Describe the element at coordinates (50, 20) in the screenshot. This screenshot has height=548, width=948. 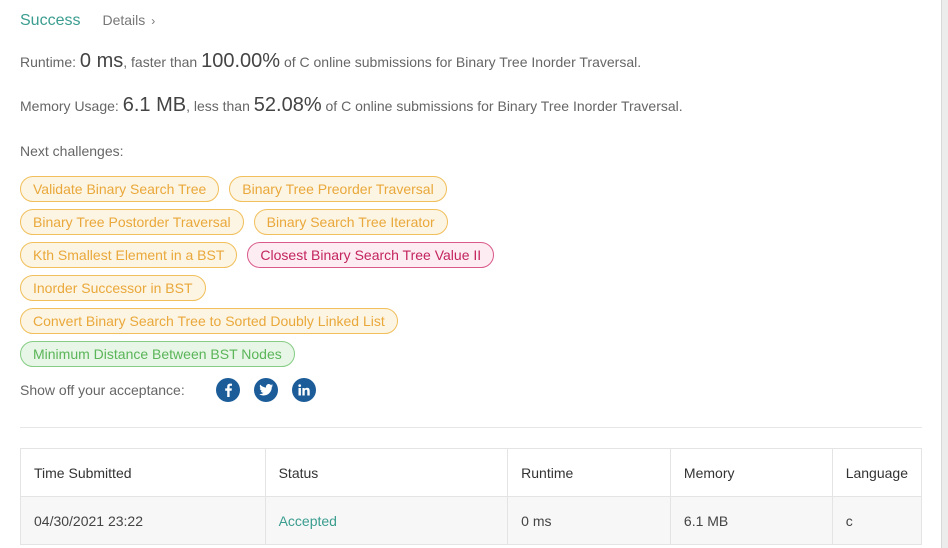
I see `success-status: Success` at that location.